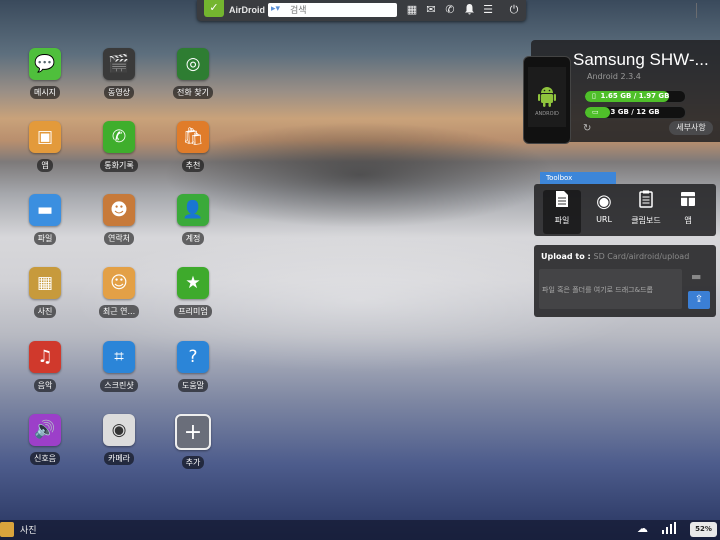 The height and width of the screenshot is (540, 720). I want to click on phone-brand-text: ANDROID, so click(547, 114).